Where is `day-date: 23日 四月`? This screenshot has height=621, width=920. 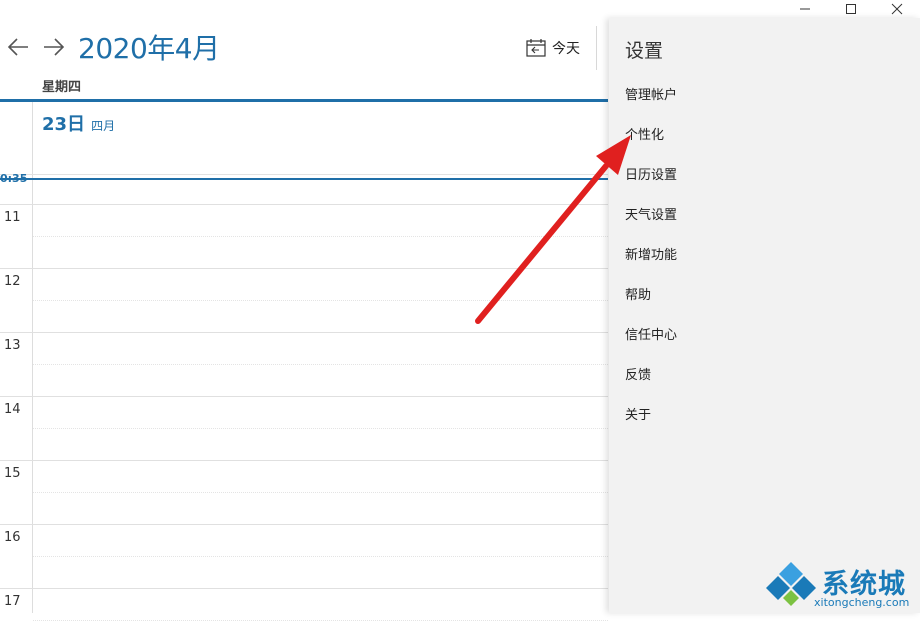 day-date: 23日 四月 is located at coordinates (78, 123).